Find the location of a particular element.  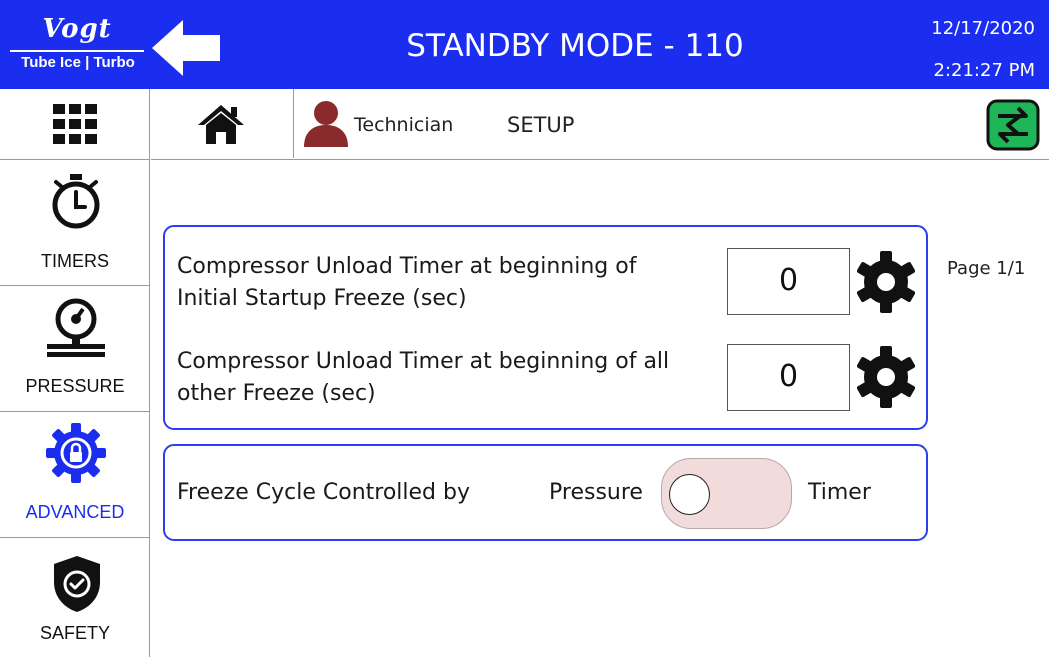

sidebar-item-advanced: ADVANCED is located at coordinates (75, 475).